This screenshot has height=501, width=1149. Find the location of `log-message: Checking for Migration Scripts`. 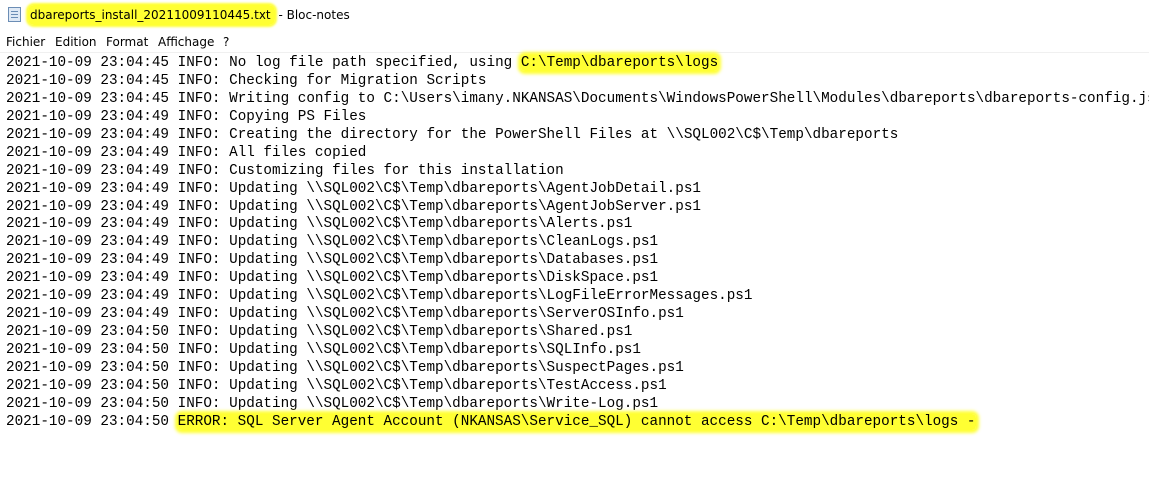

log-message: Checking for Migration Scripts is located at coordinates (358, 80).